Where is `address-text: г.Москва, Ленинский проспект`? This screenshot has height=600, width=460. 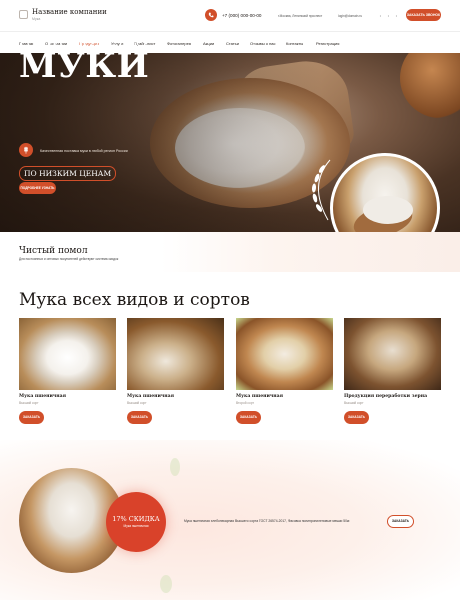
address-text: г.Москва, Ленинский проспект is located at coordinates (300, 16).